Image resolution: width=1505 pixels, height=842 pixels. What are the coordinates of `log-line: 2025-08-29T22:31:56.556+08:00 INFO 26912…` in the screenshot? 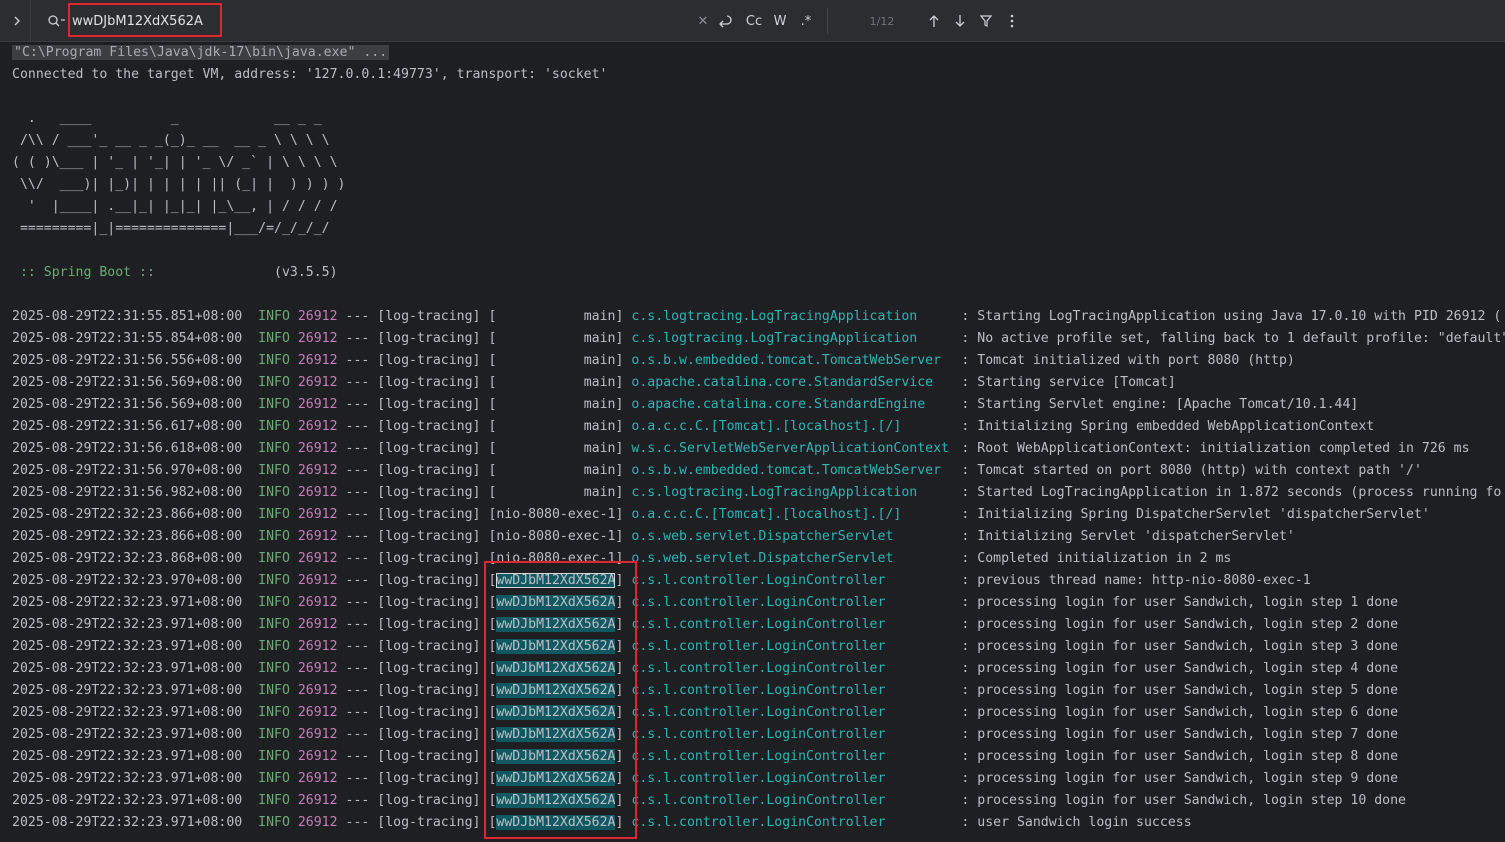 It's located at (653, 361).